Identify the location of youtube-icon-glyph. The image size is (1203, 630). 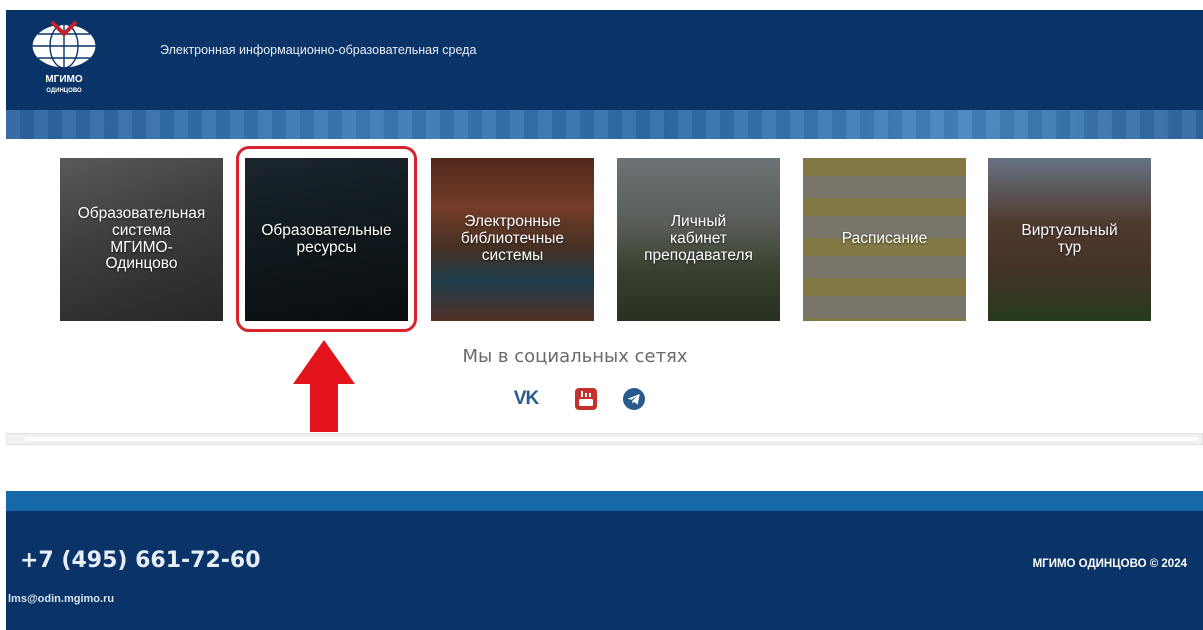
(586, 399).